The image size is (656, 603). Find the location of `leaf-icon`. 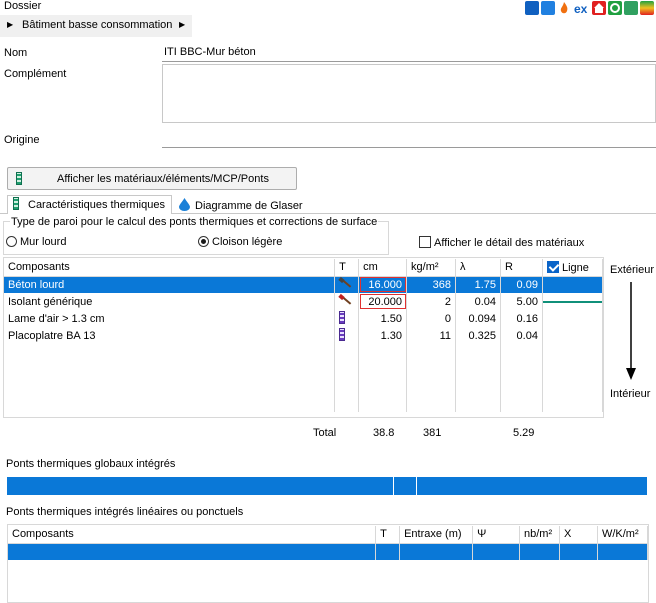

leaf-icon is located at coordinates (631, 8).